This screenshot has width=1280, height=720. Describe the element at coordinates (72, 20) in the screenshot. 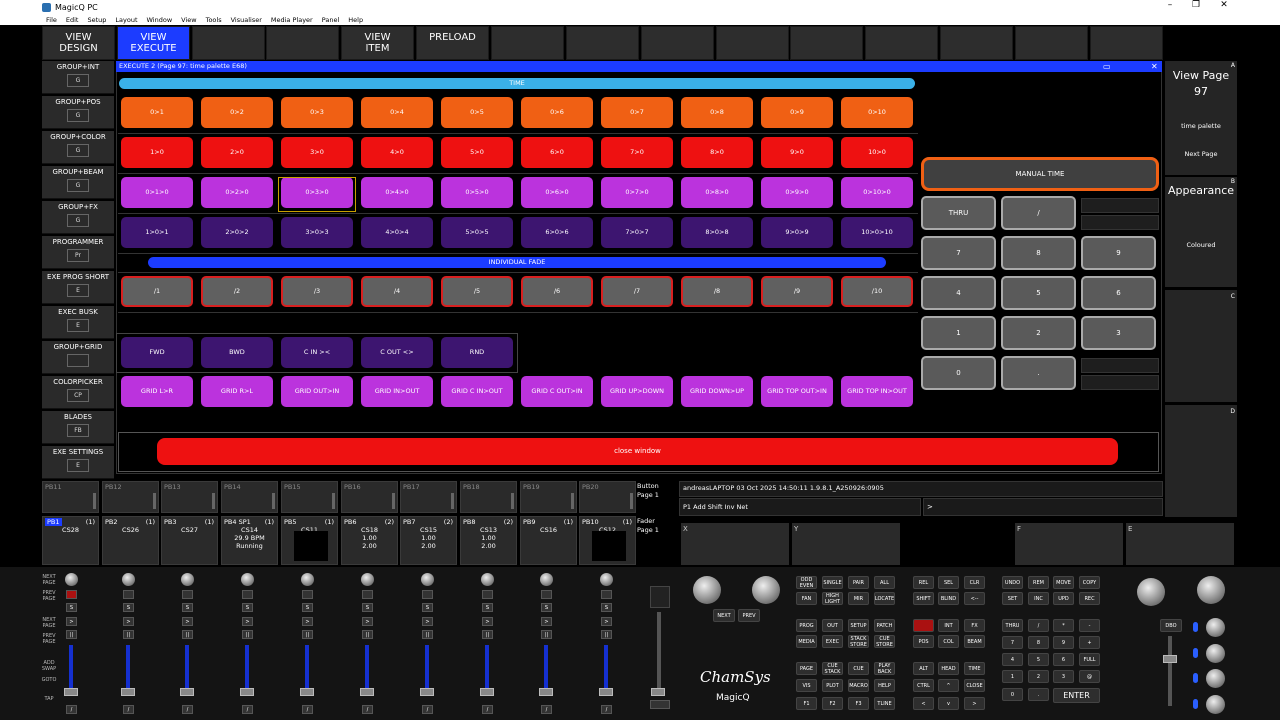

I see `menu-edit: Edit` at that location.